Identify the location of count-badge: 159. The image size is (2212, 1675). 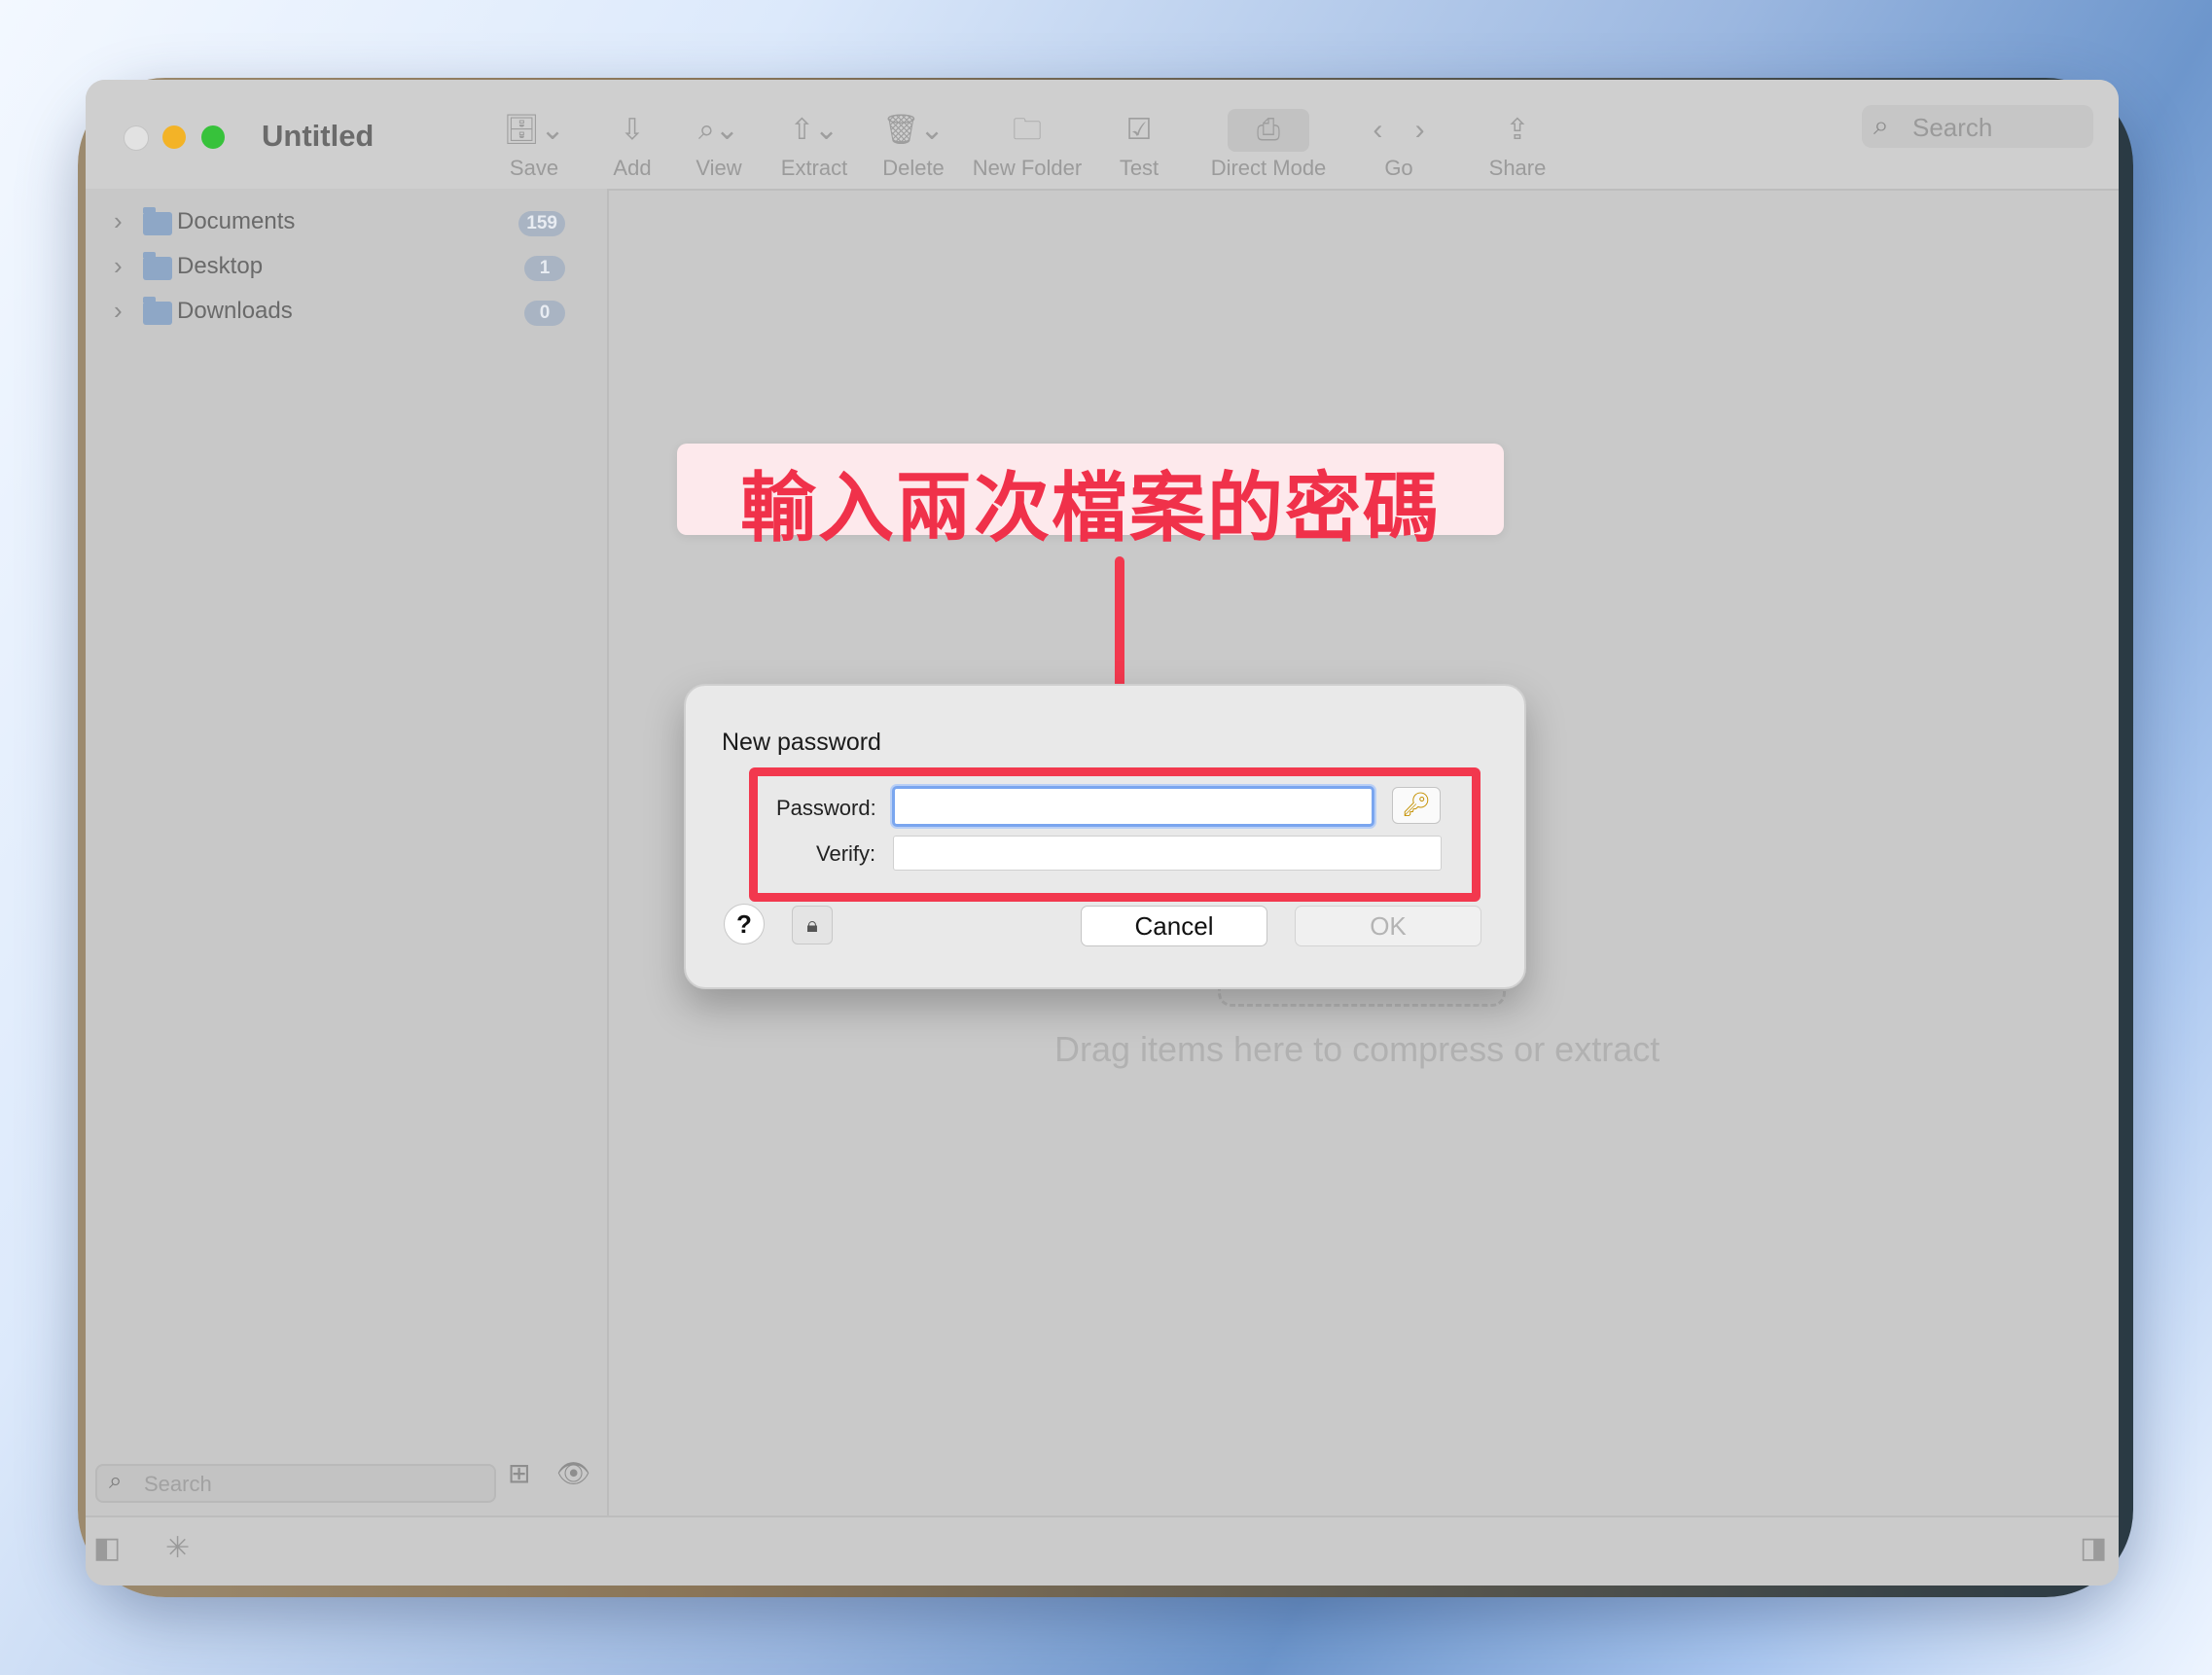
(541, 223).